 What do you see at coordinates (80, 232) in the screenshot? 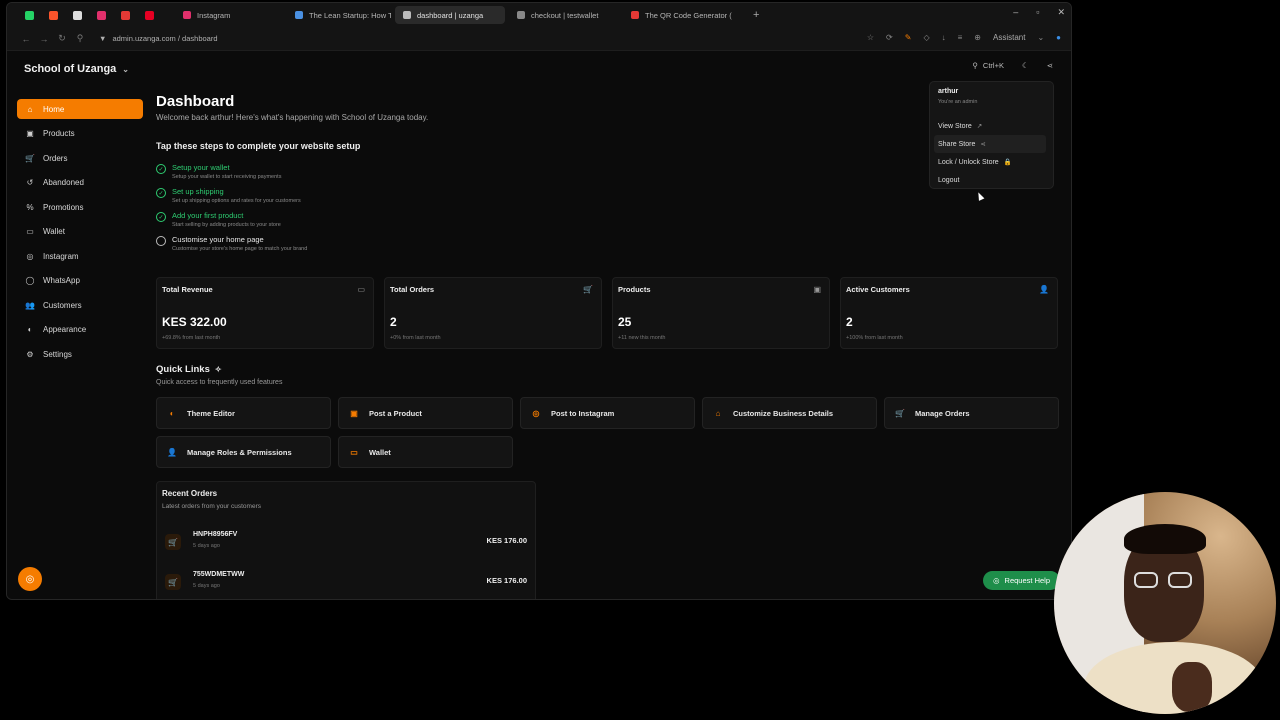
I see `sidebar-item-wallet: ▭ Wallet` at bounding box center [80, 232].